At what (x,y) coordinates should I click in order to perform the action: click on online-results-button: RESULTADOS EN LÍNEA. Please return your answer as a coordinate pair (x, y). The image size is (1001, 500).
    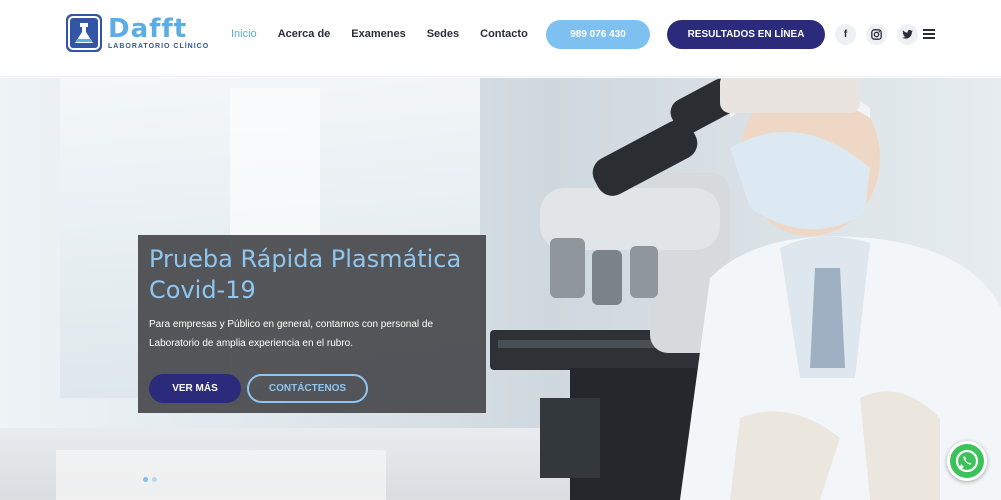
    Looking at the image, I should click on (746, 34).